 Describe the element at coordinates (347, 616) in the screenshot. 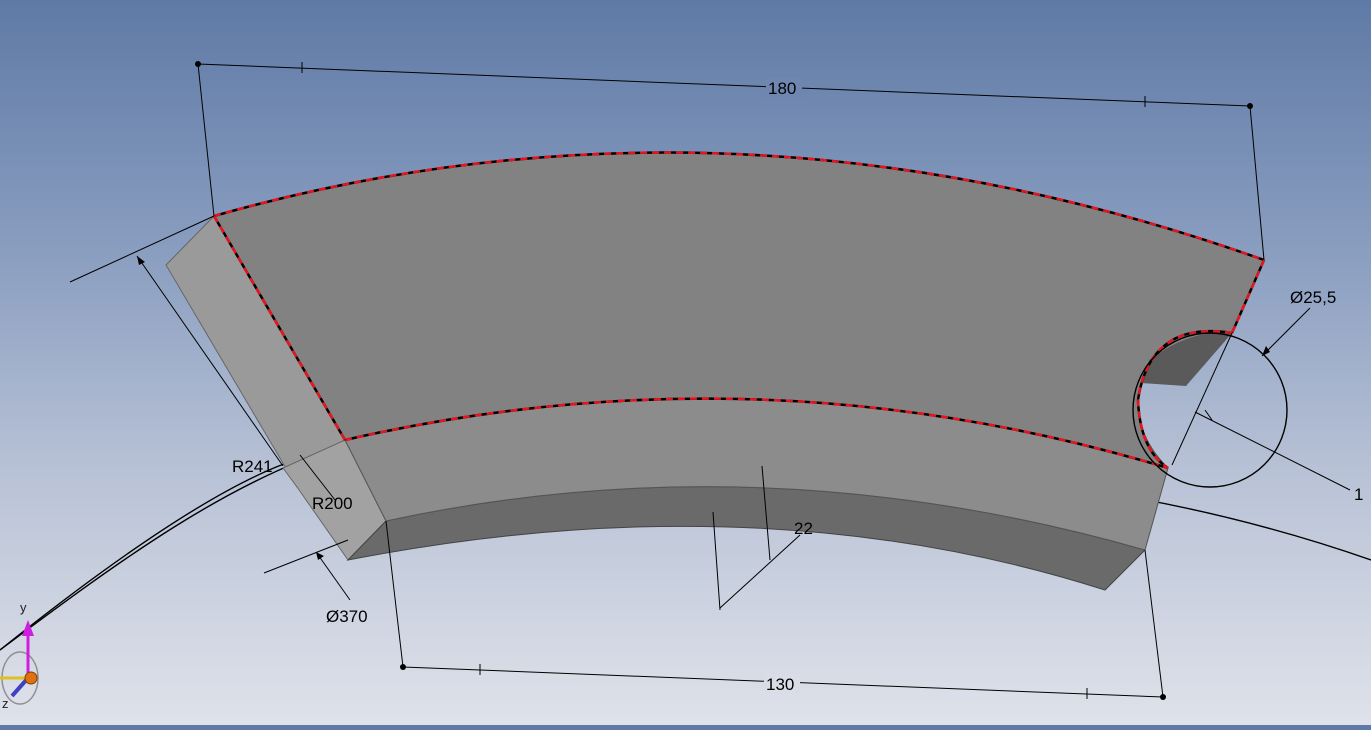

I see `dimension-ref-diameter-label: Ø370` at that location.